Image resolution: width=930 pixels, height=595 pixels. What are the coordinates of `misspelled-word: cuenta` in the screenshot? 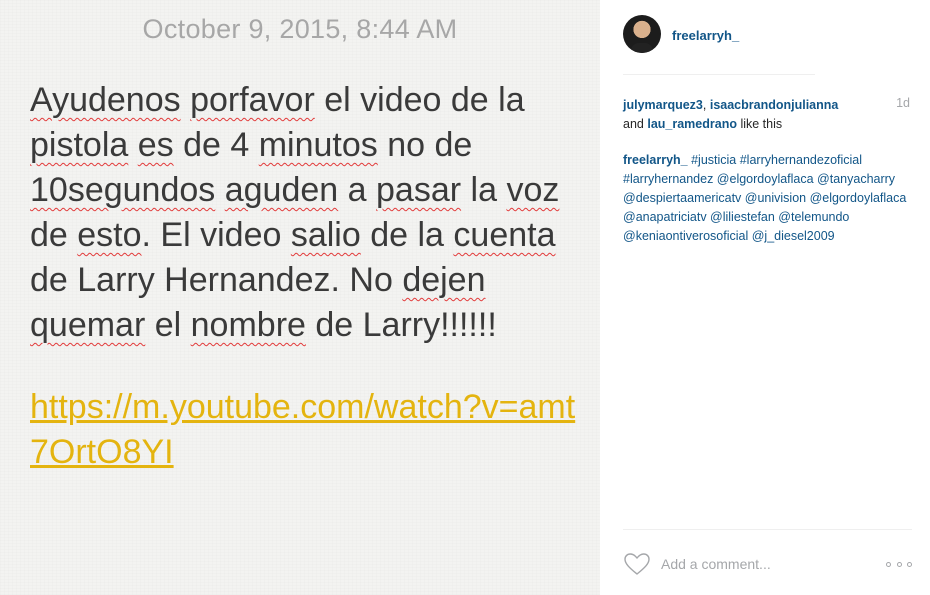 It's located at (504, 235).